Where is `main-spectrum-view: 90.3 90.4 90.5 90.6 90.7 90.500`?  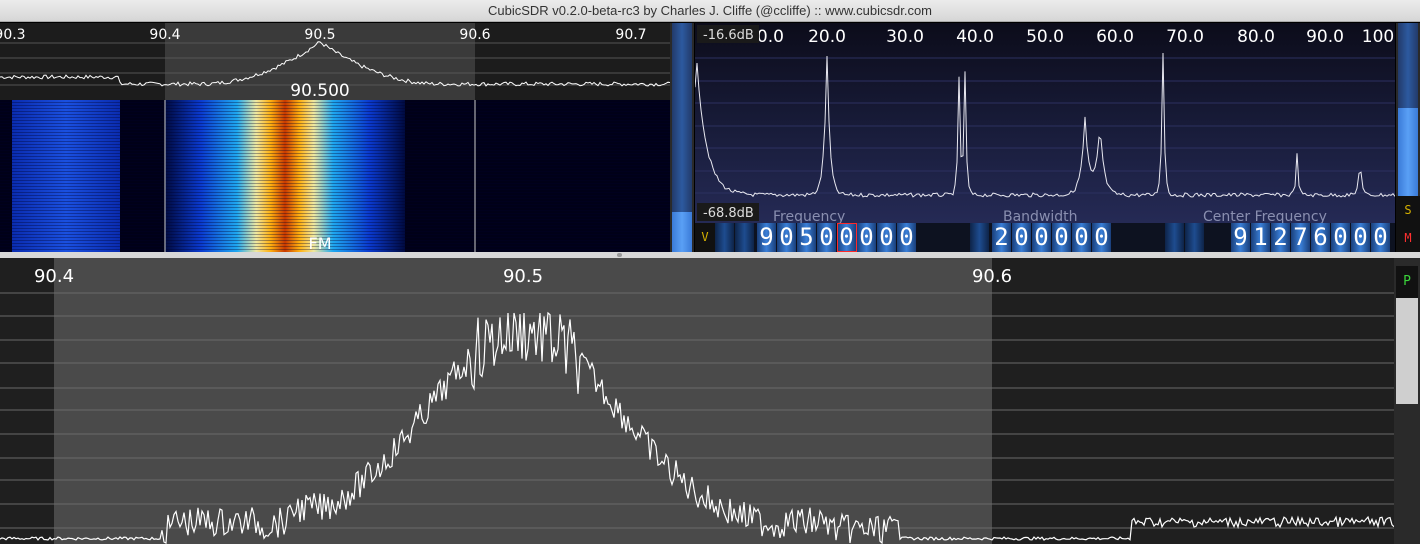
main-spectrum-view: 90.3 90.4 90.5 90.6 90.7 90.500 is located at coordinates (335, 61).